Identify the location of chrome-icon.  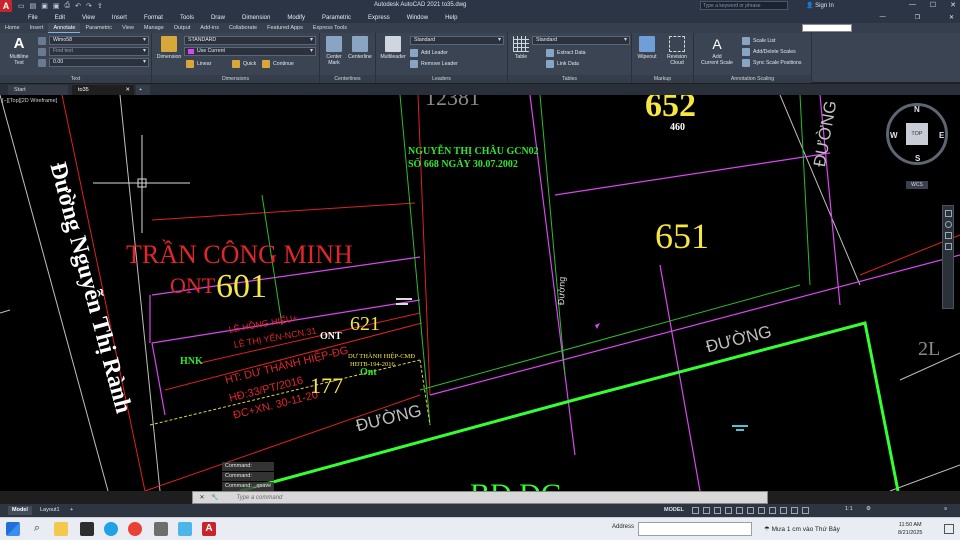
(135, 529).